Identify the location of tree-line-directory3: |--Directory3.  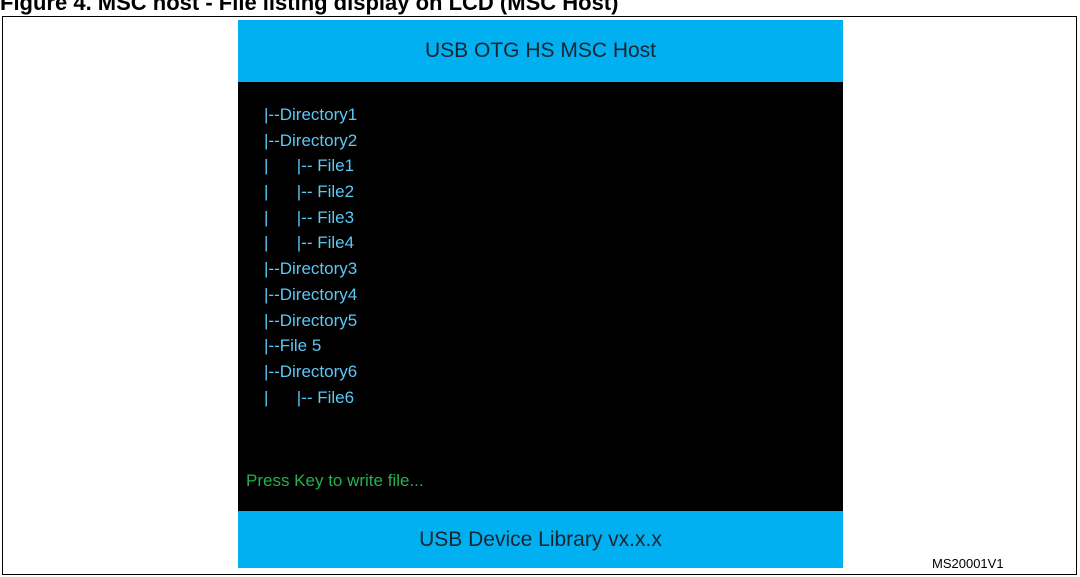
(311, 269).